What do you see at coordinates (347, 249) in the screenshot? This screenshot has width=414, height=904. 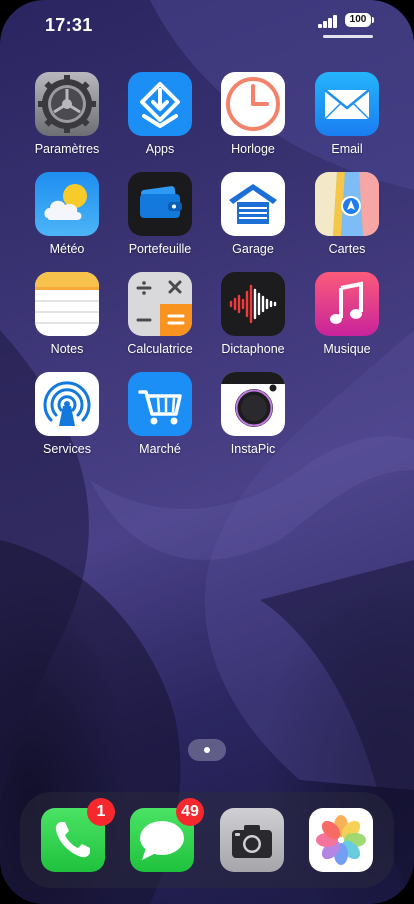 I see `app-label: Cartes` at bounding box center [347, 249].